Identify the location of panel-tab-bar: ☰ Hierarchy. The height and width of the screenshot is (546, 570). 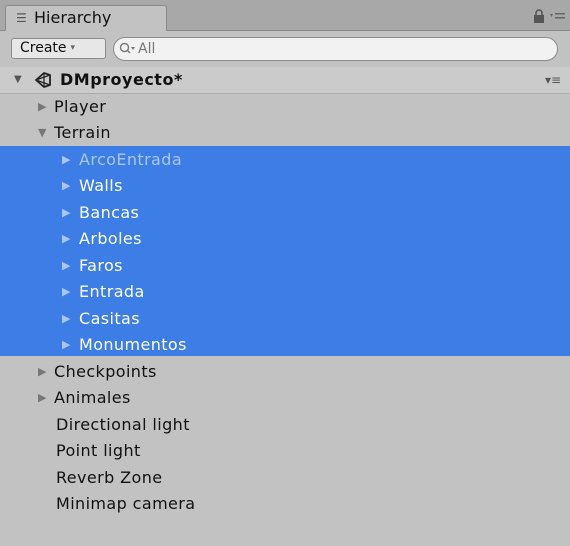
(285, 15).